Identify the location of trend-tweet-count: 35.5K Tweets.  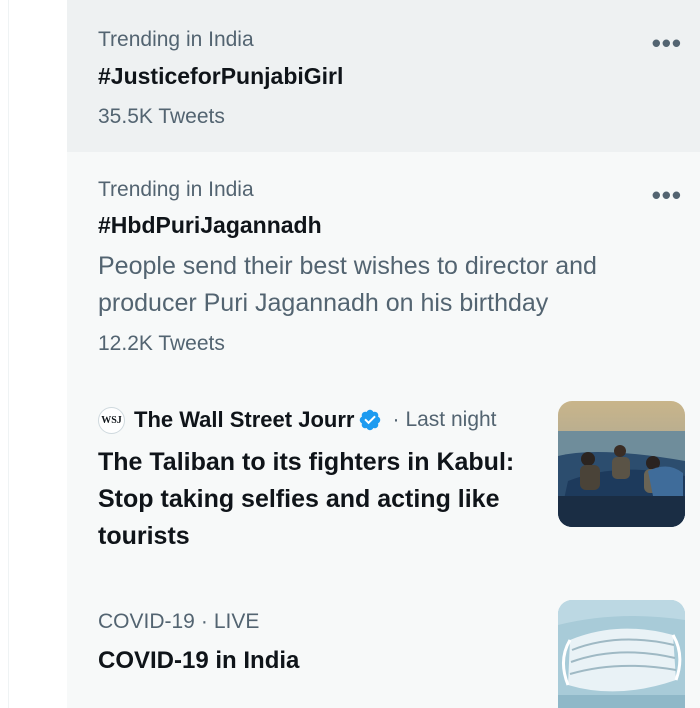
(161, 116).